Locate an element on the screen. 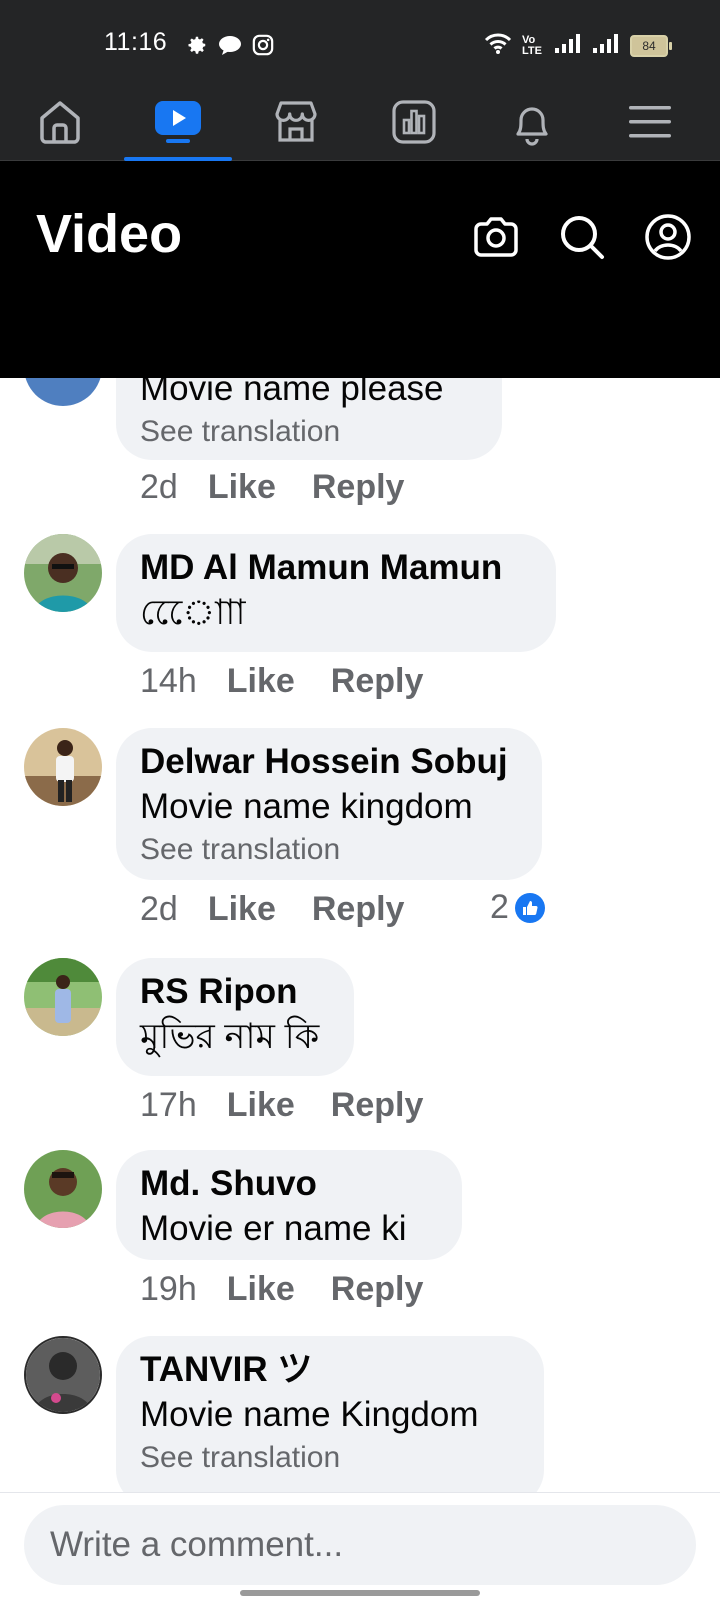 Image resolution: width=720 pixels, height=1601 pixels. home-indicator is located at coordinates (360, 1593).